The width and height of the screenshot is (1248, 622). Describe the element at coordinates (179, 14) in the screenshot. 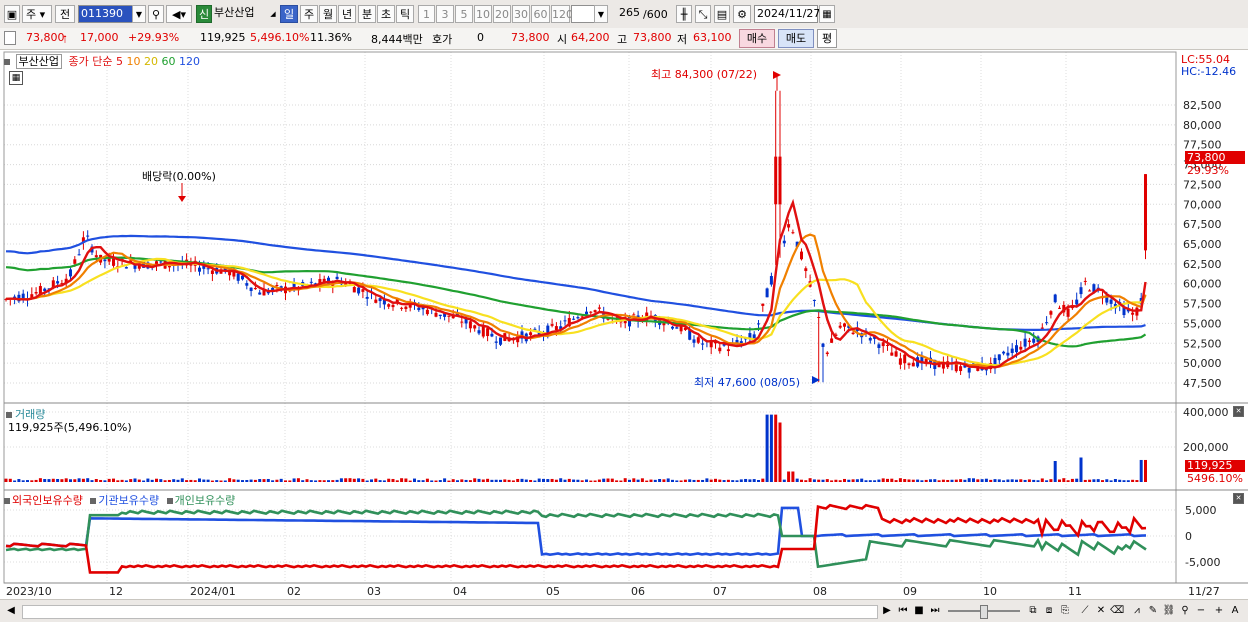

I see `speaker-icon: ◀▾` at that location.